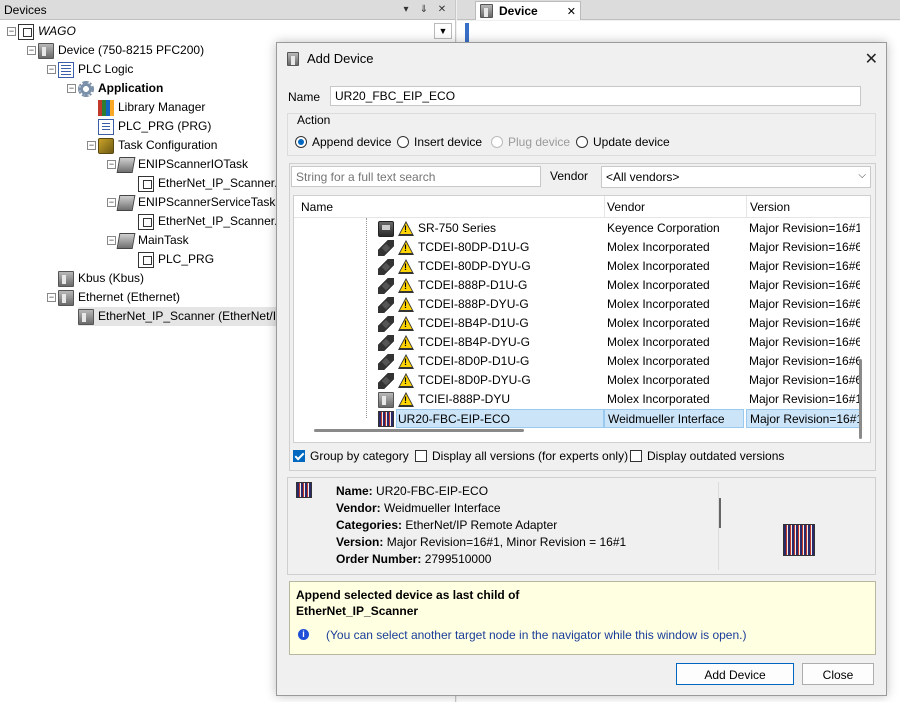  What do you see at coordinates (330, 58) in the screenshot?
I see `dialog-title-bar: Add Device` at bounding box center [330, 58].